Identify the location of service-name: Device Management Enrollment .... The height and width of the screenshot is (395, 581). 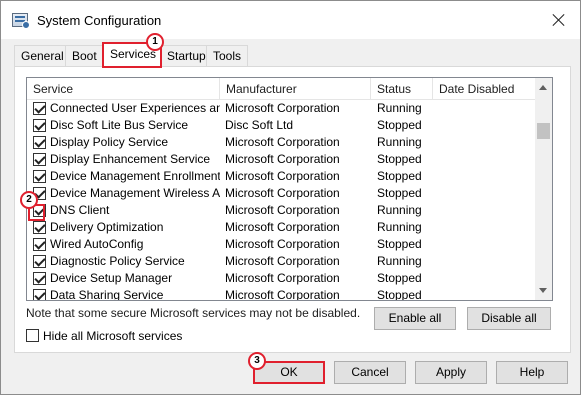
(135, 176).